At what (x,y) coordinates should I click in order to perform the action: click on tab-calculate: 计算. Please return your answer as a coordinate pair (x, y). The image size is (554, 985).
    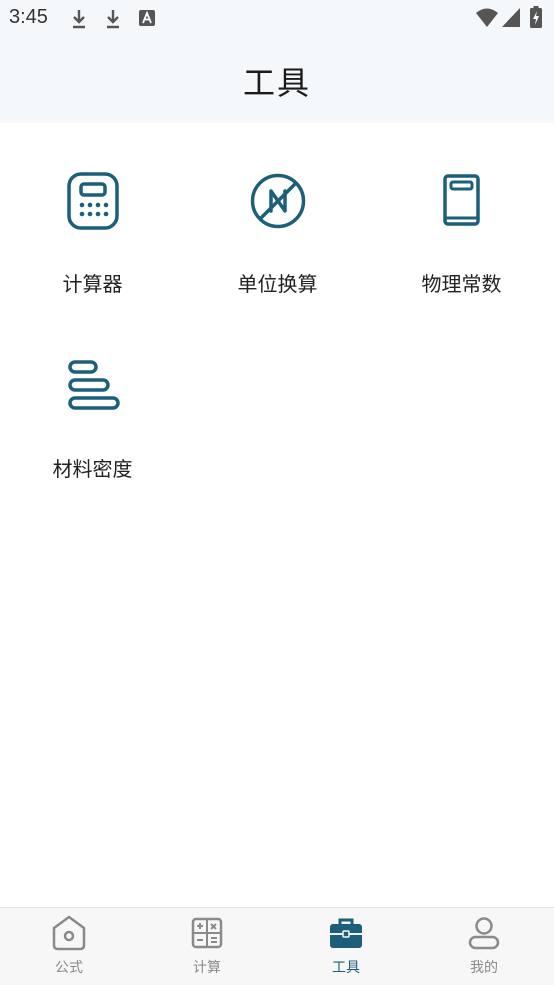
    Looking at the image, I should click on (207, 946).